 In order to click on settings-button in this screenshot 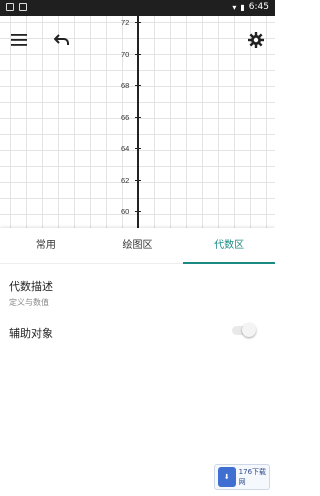, I will do `click(256, 40)`.